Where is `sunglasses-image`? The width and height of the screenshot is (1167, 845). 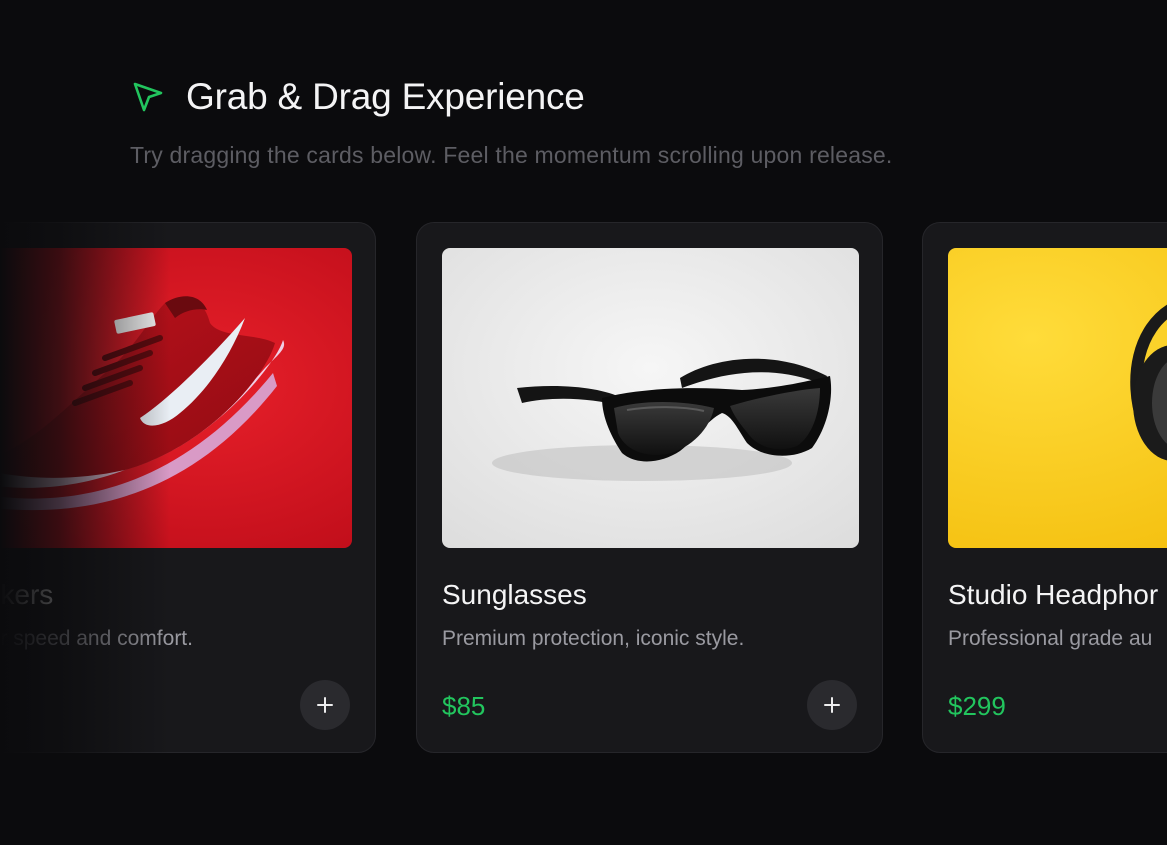 sunglasses-image is located at coordinates (650, 398).